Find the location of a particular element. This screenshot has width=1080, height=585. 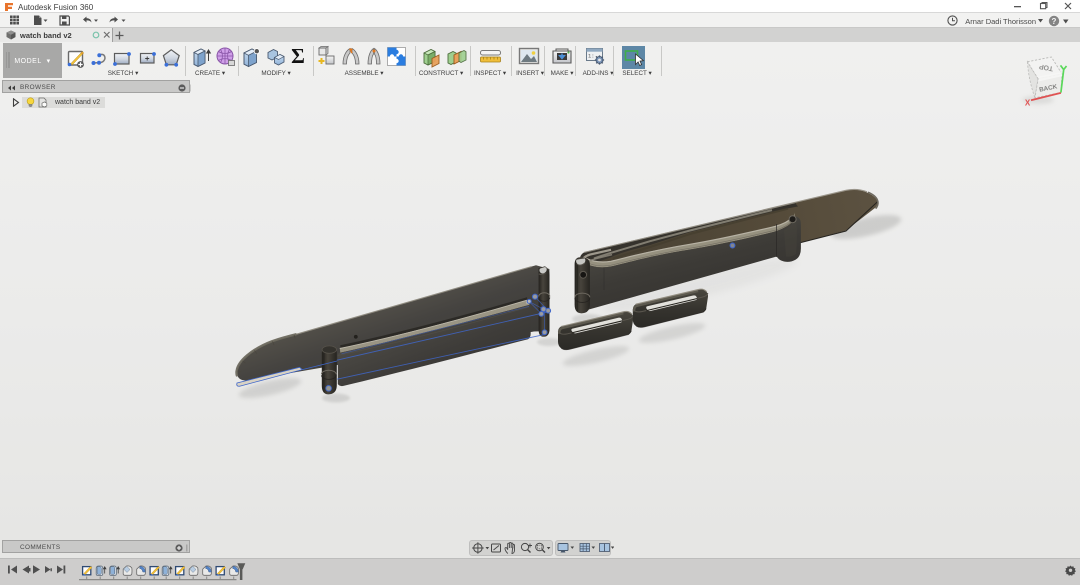

svg-text: X is located at coordinates (1028, 103).